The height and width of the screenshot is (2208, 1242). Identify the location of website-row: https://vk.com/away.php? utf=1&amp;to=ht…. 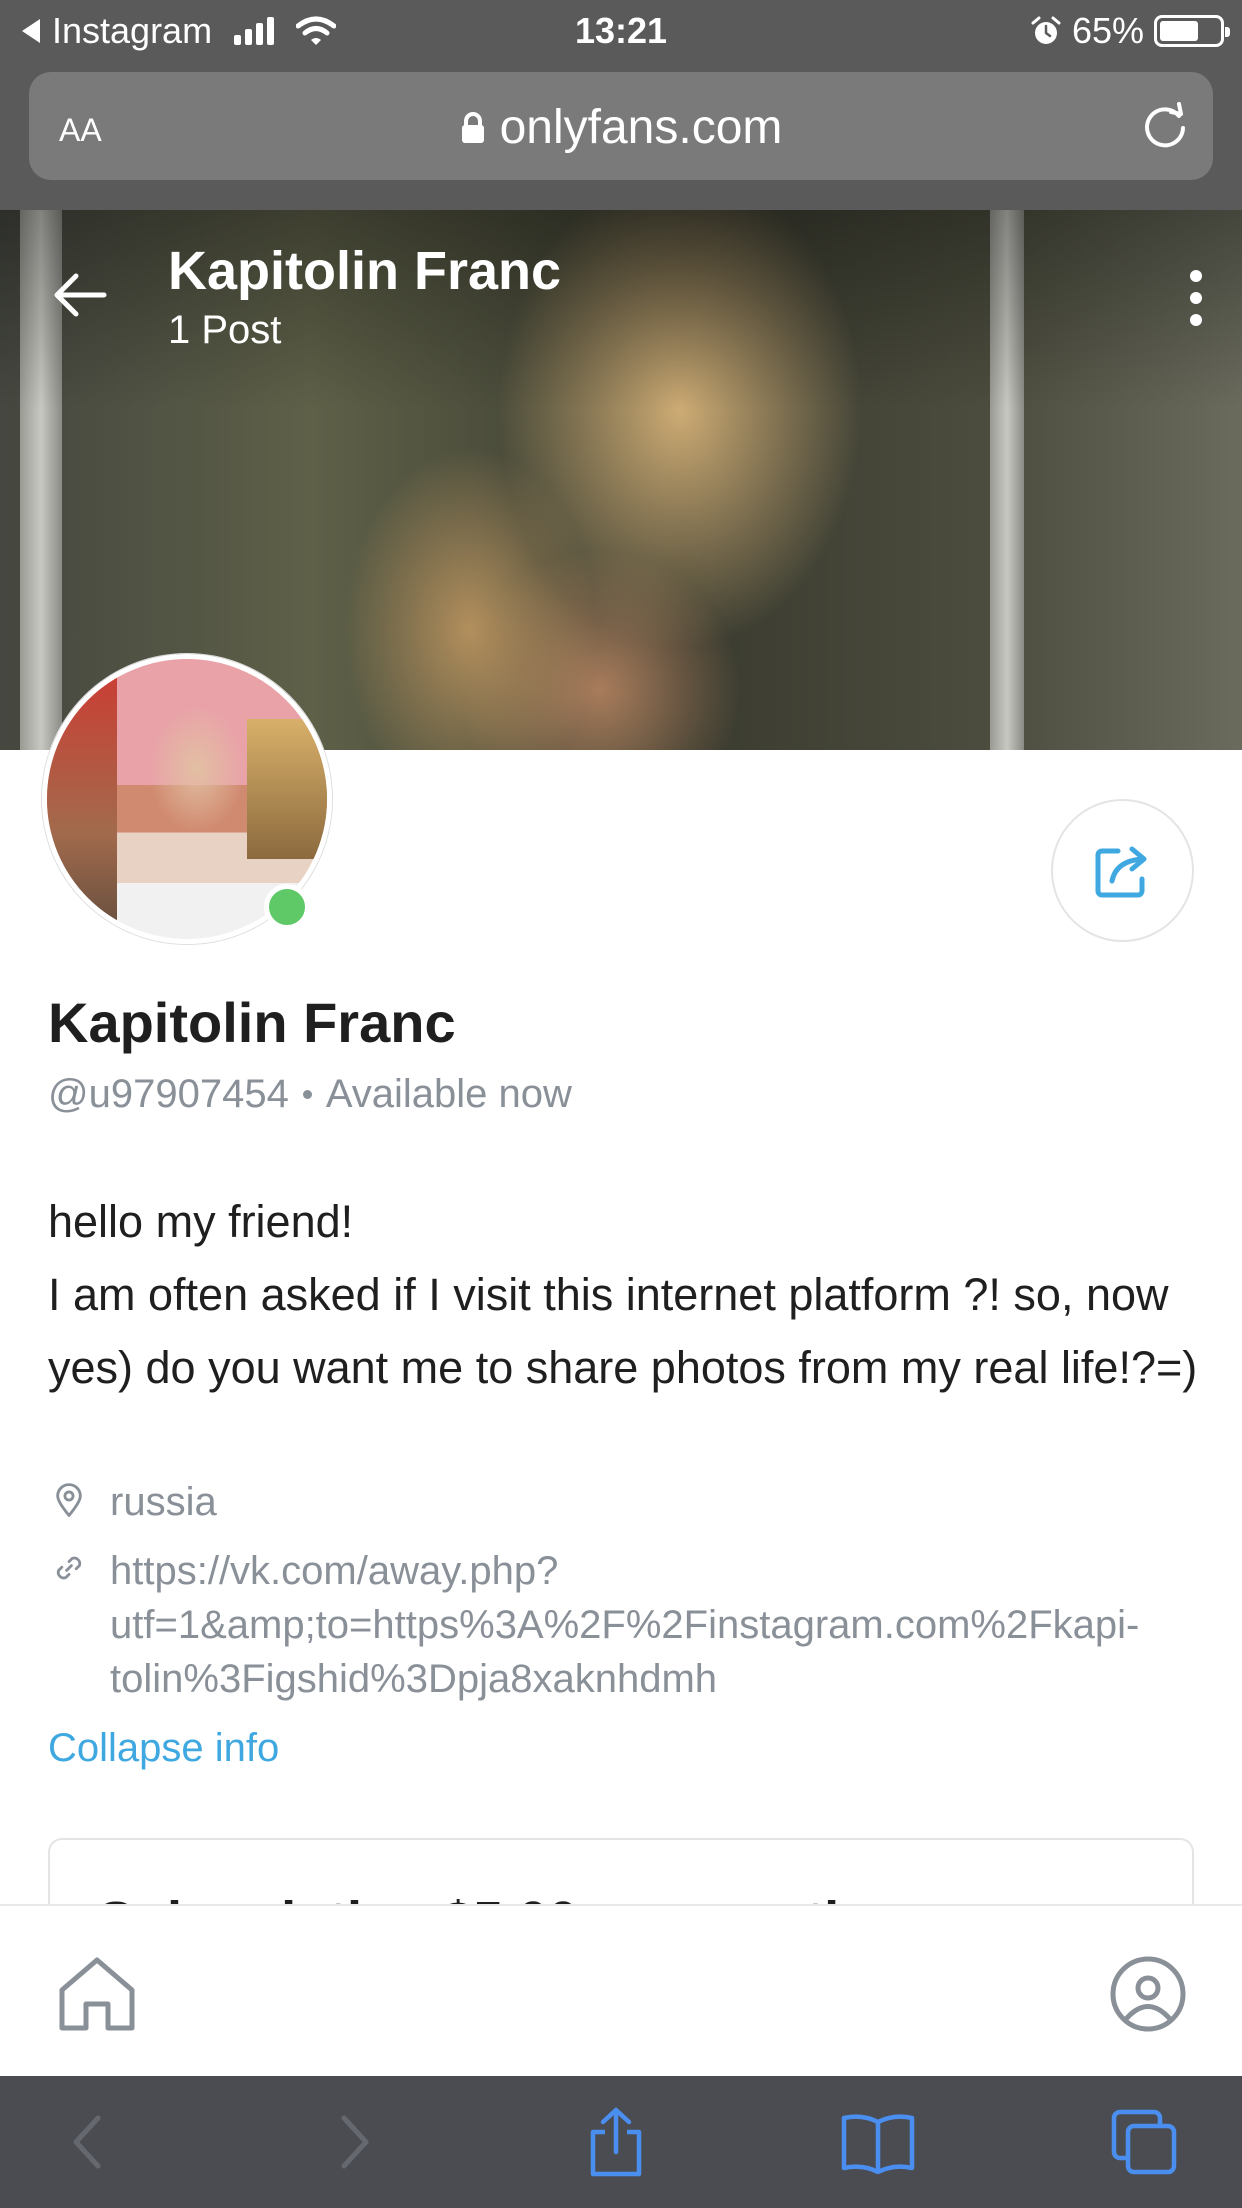
(628, 1625).